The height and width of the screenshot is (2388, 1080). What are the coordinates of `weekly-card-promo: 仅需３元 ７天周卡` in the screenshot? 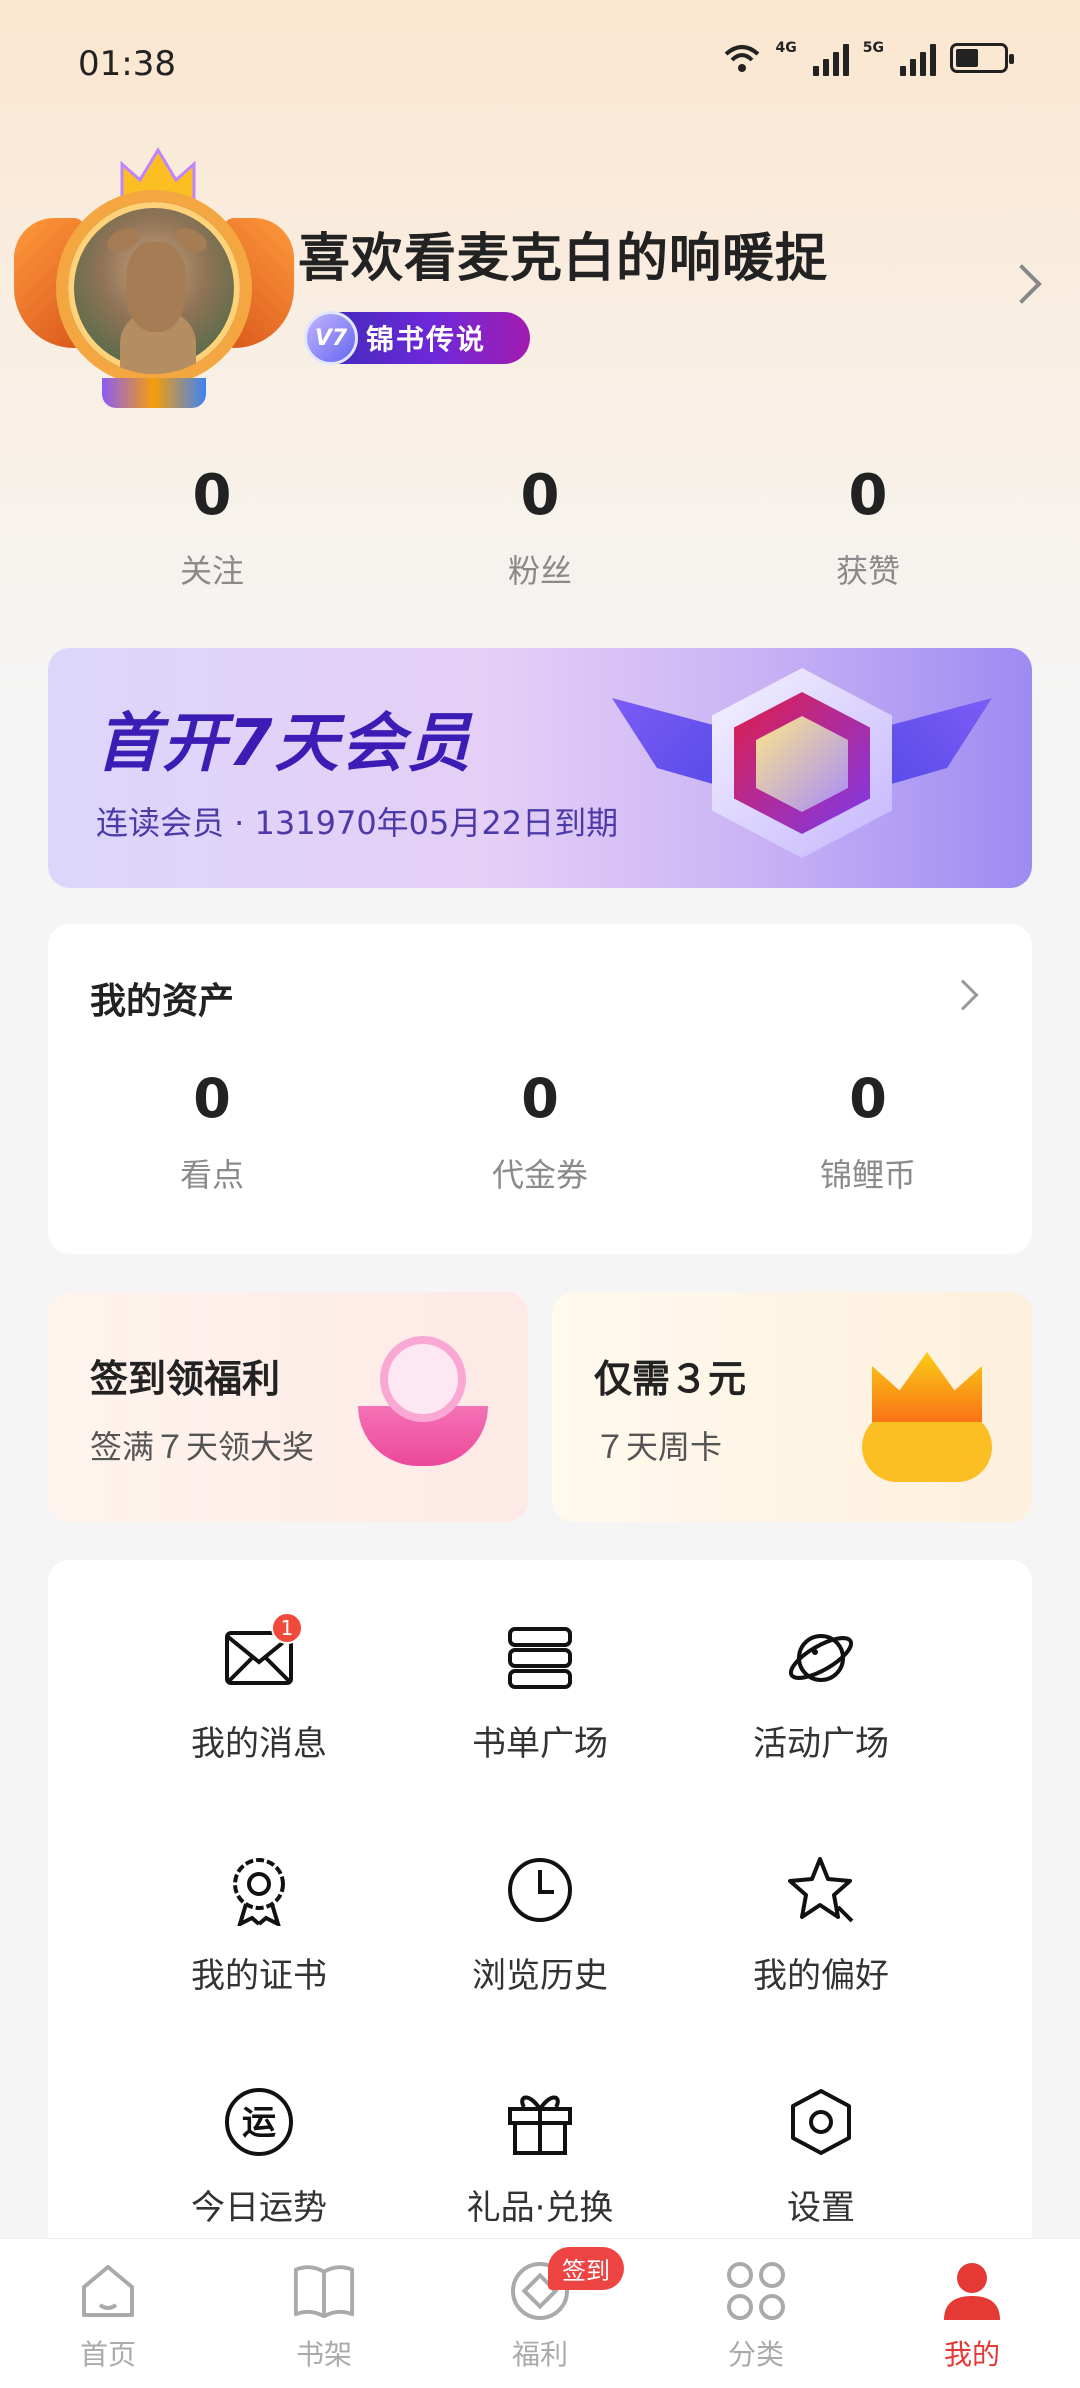 It's located at (792, 1407).